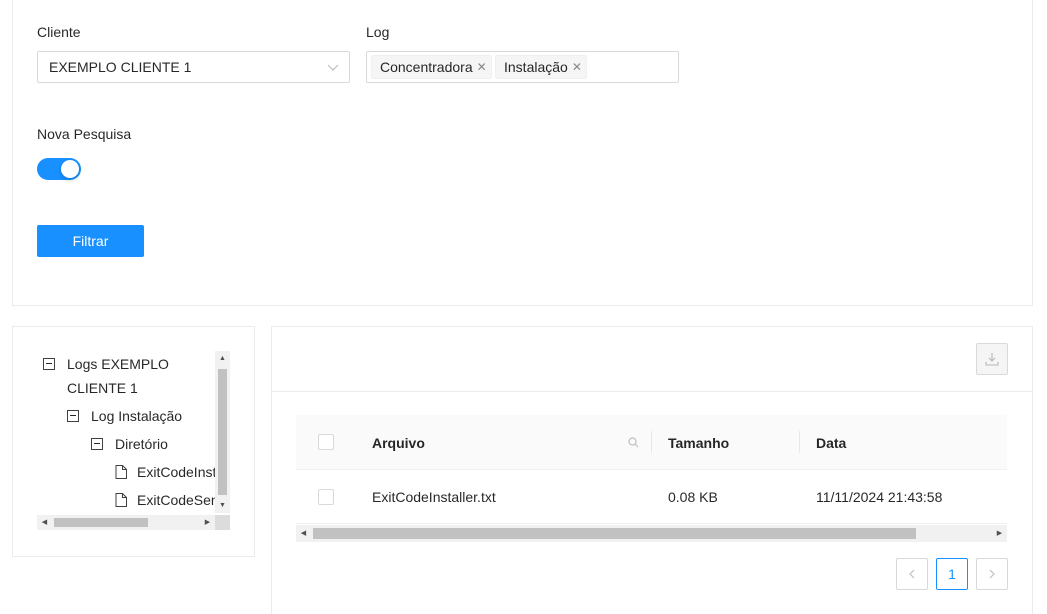 Image resolution: width=1047 pixels, height=614 pixels. What do you see at coordinates (693, 497) in the screenshot?
I see `cell-tamanho: 0.08 KB` at bounding box center [693, 497].